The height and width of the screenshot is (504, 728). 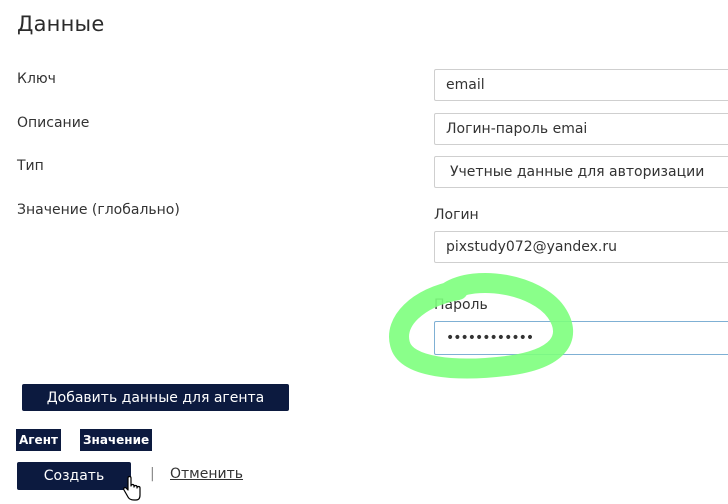 What do you see at coordinates (116, 440) in the screenshot?
I see `value-column-header: Значение` at bounding box center [116, 440].